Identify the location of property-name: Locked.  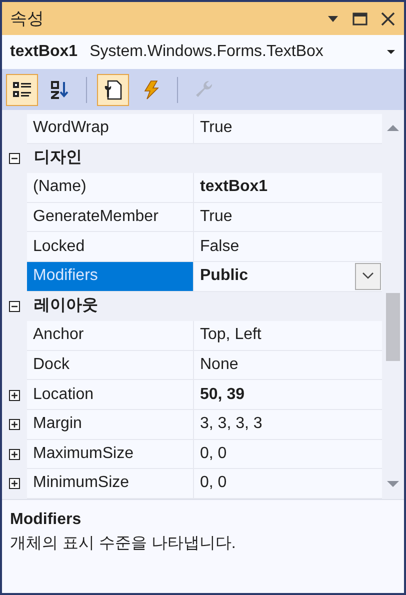
(110, 247).